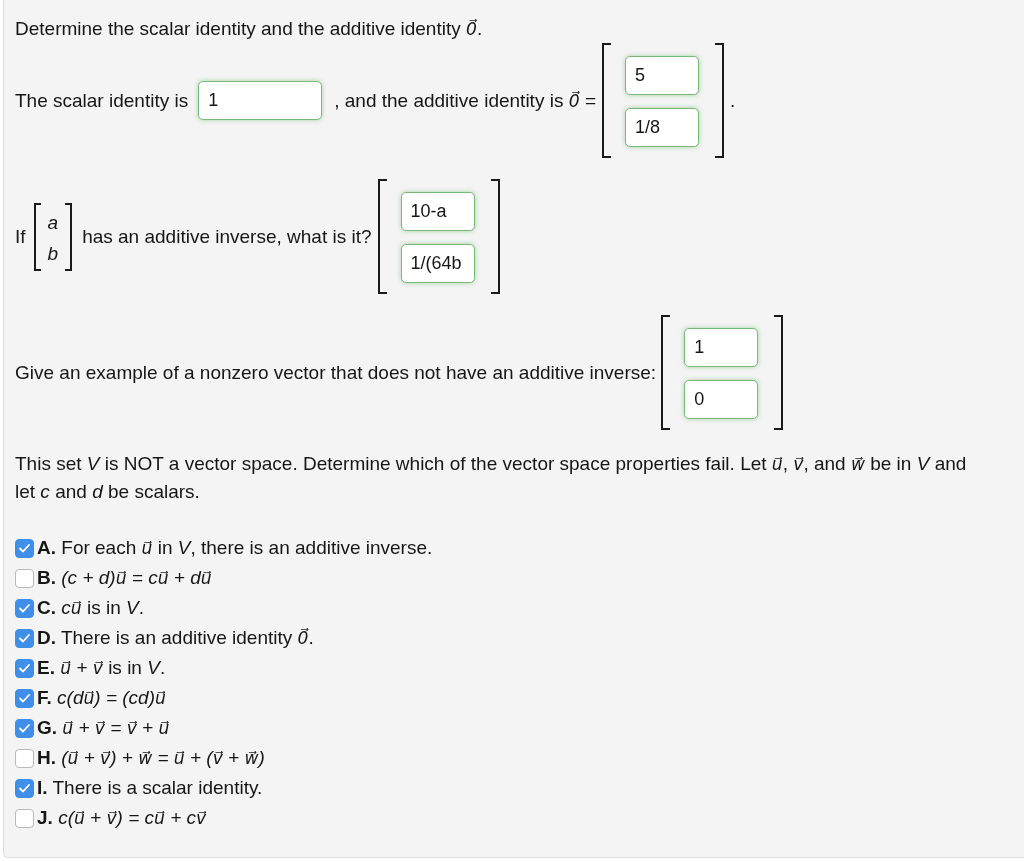 This screenshot has height=861, width=1024. I want to click on question-text: has an additive inverse, what is it?, so click(227, 236).